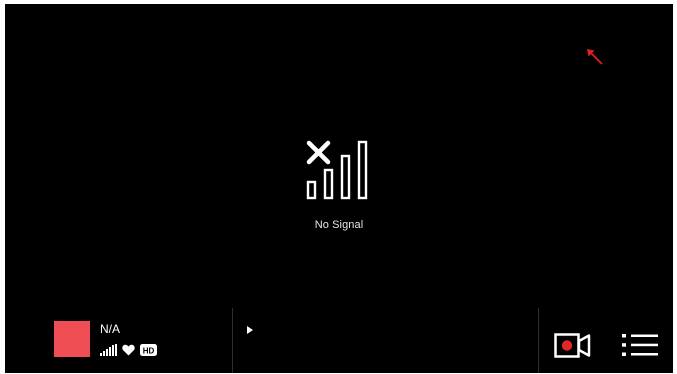 Image resolution: width=677 pixels, height=374 pixels. Describe the element at coordinates (538, 340) in the screenshot. I see `divider-right` at that location.